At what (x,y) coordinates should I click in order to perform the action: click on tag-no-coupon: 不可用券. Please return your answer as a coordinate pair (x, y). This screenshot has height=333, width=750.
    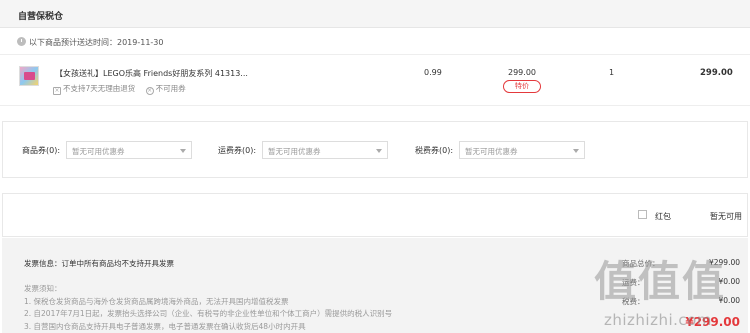
    Looking at the image, I should click on (170, 88).